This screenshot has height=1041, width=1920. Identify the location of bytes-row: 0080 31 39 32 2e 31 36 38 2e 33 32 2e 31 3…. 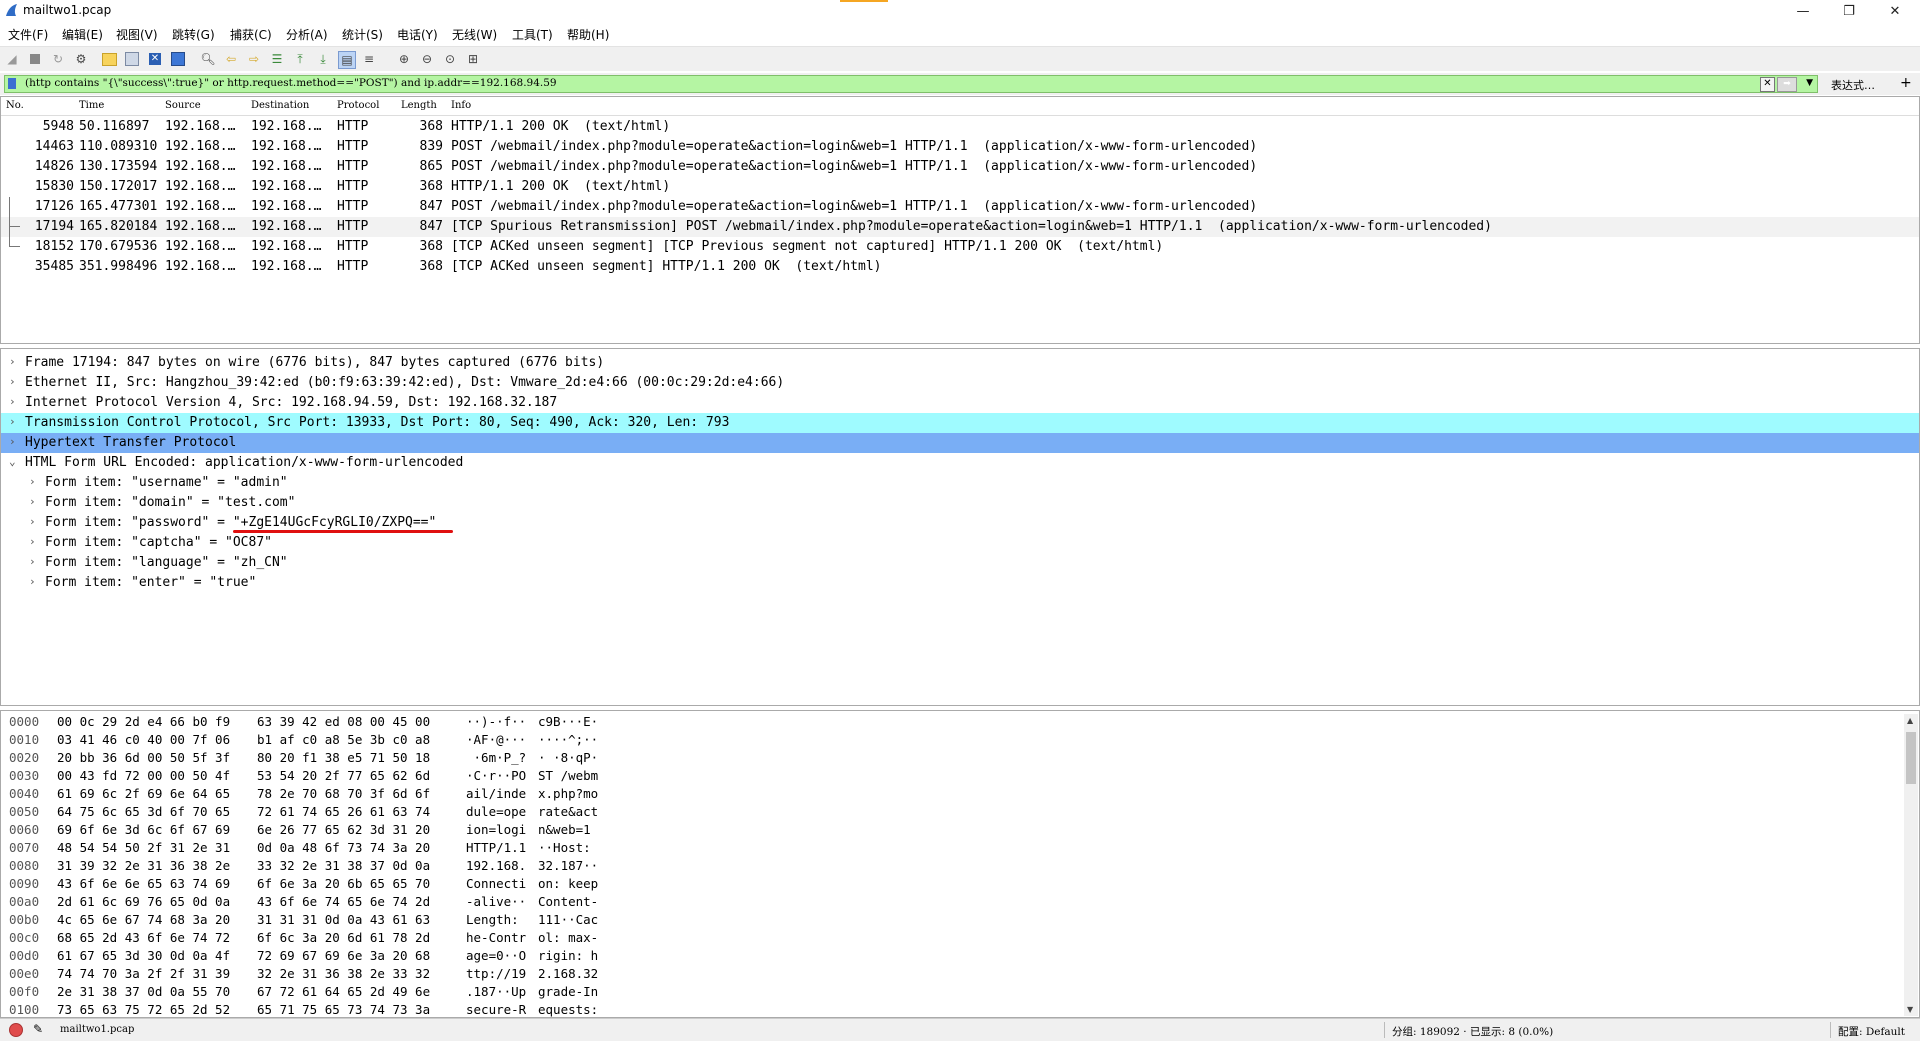
(951, 866).